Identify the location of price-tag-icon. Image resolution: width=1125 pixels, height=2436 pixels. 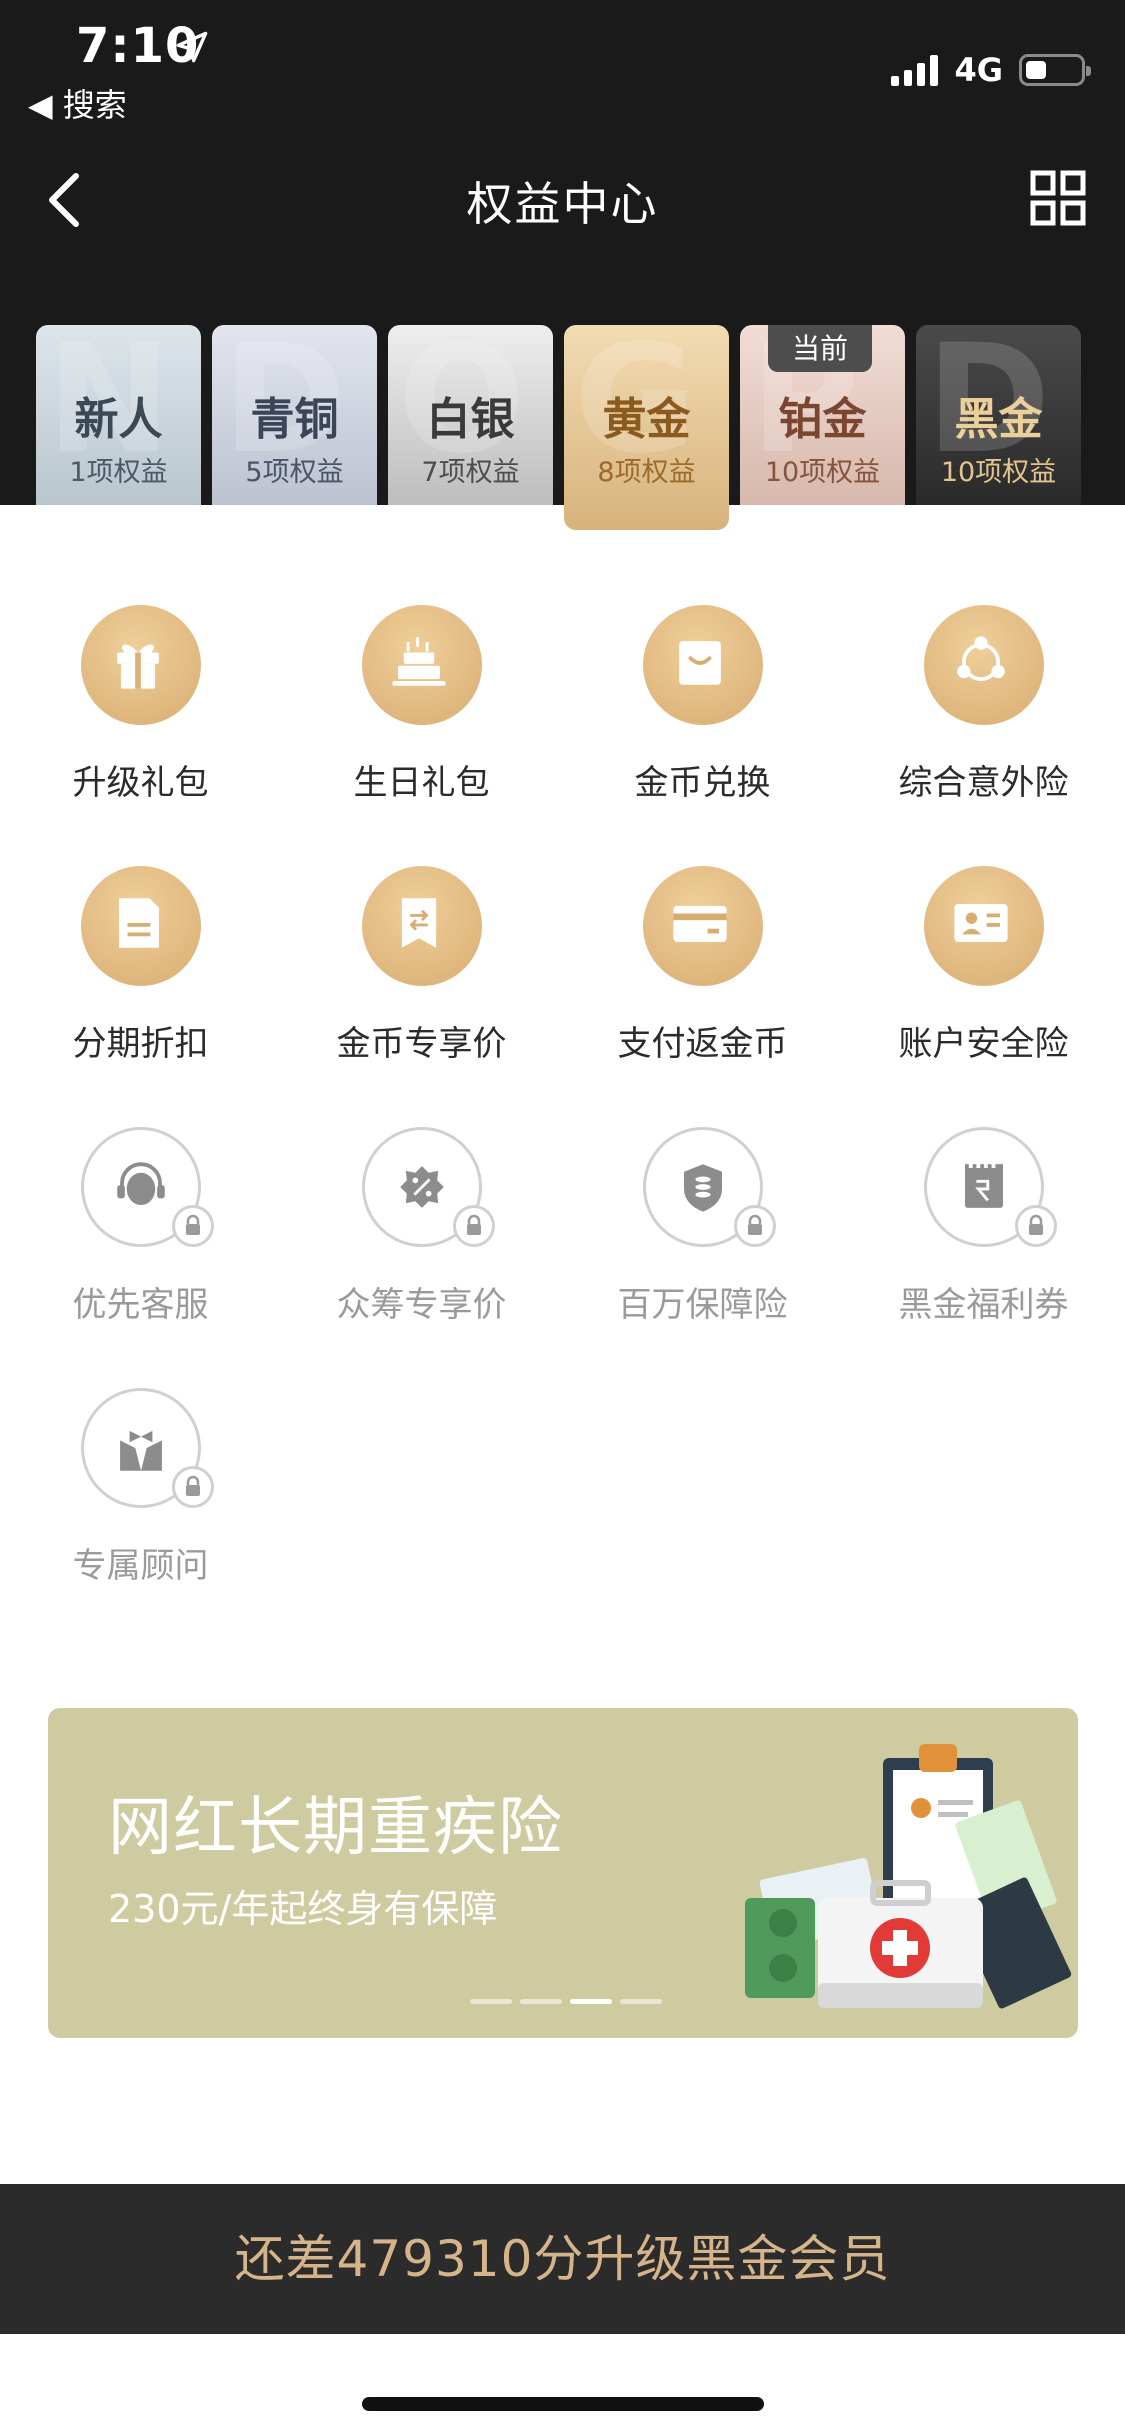
(422, 926).